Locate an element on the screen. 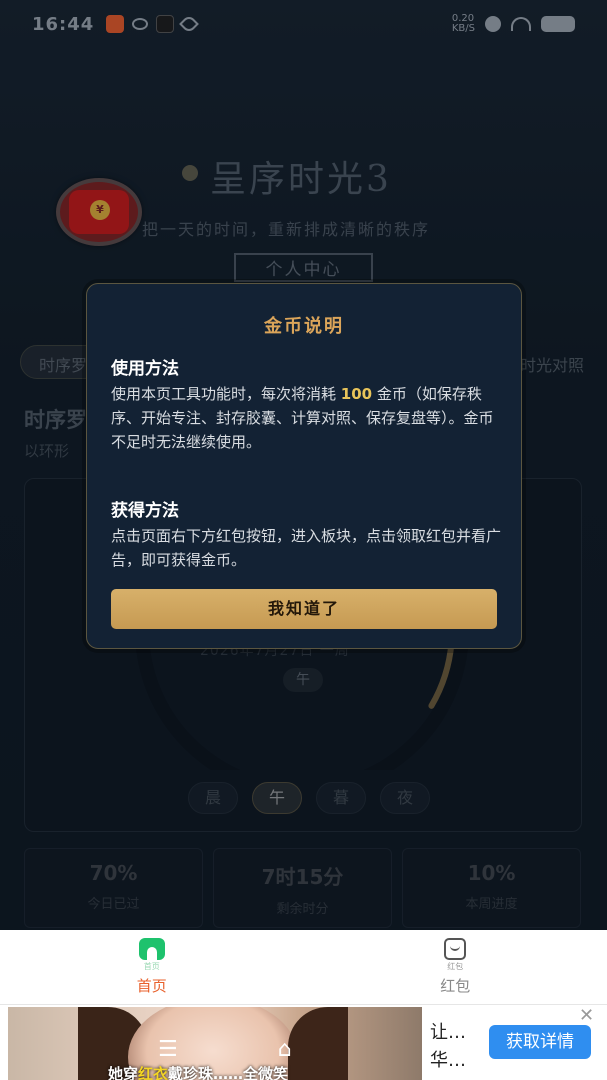 The width and height of the screenshot is (607, 1080). usage-text-part: 使用本页工具功能时，每次将消耗 is located at coordinates (226, 394).